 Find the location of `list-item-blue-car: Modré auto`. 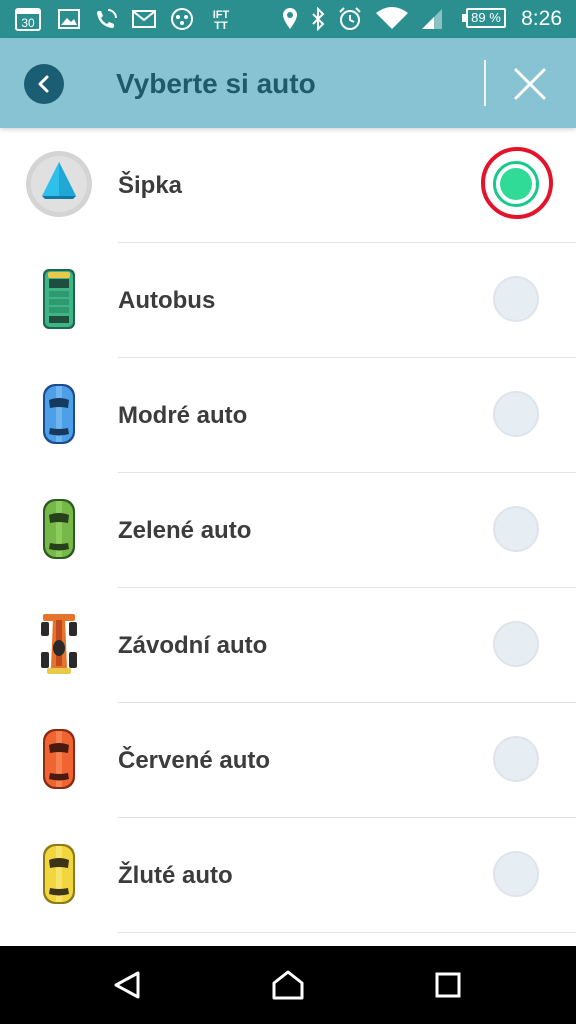

list-item-blue-car: Modré auto is located at coordinates (288, 415).